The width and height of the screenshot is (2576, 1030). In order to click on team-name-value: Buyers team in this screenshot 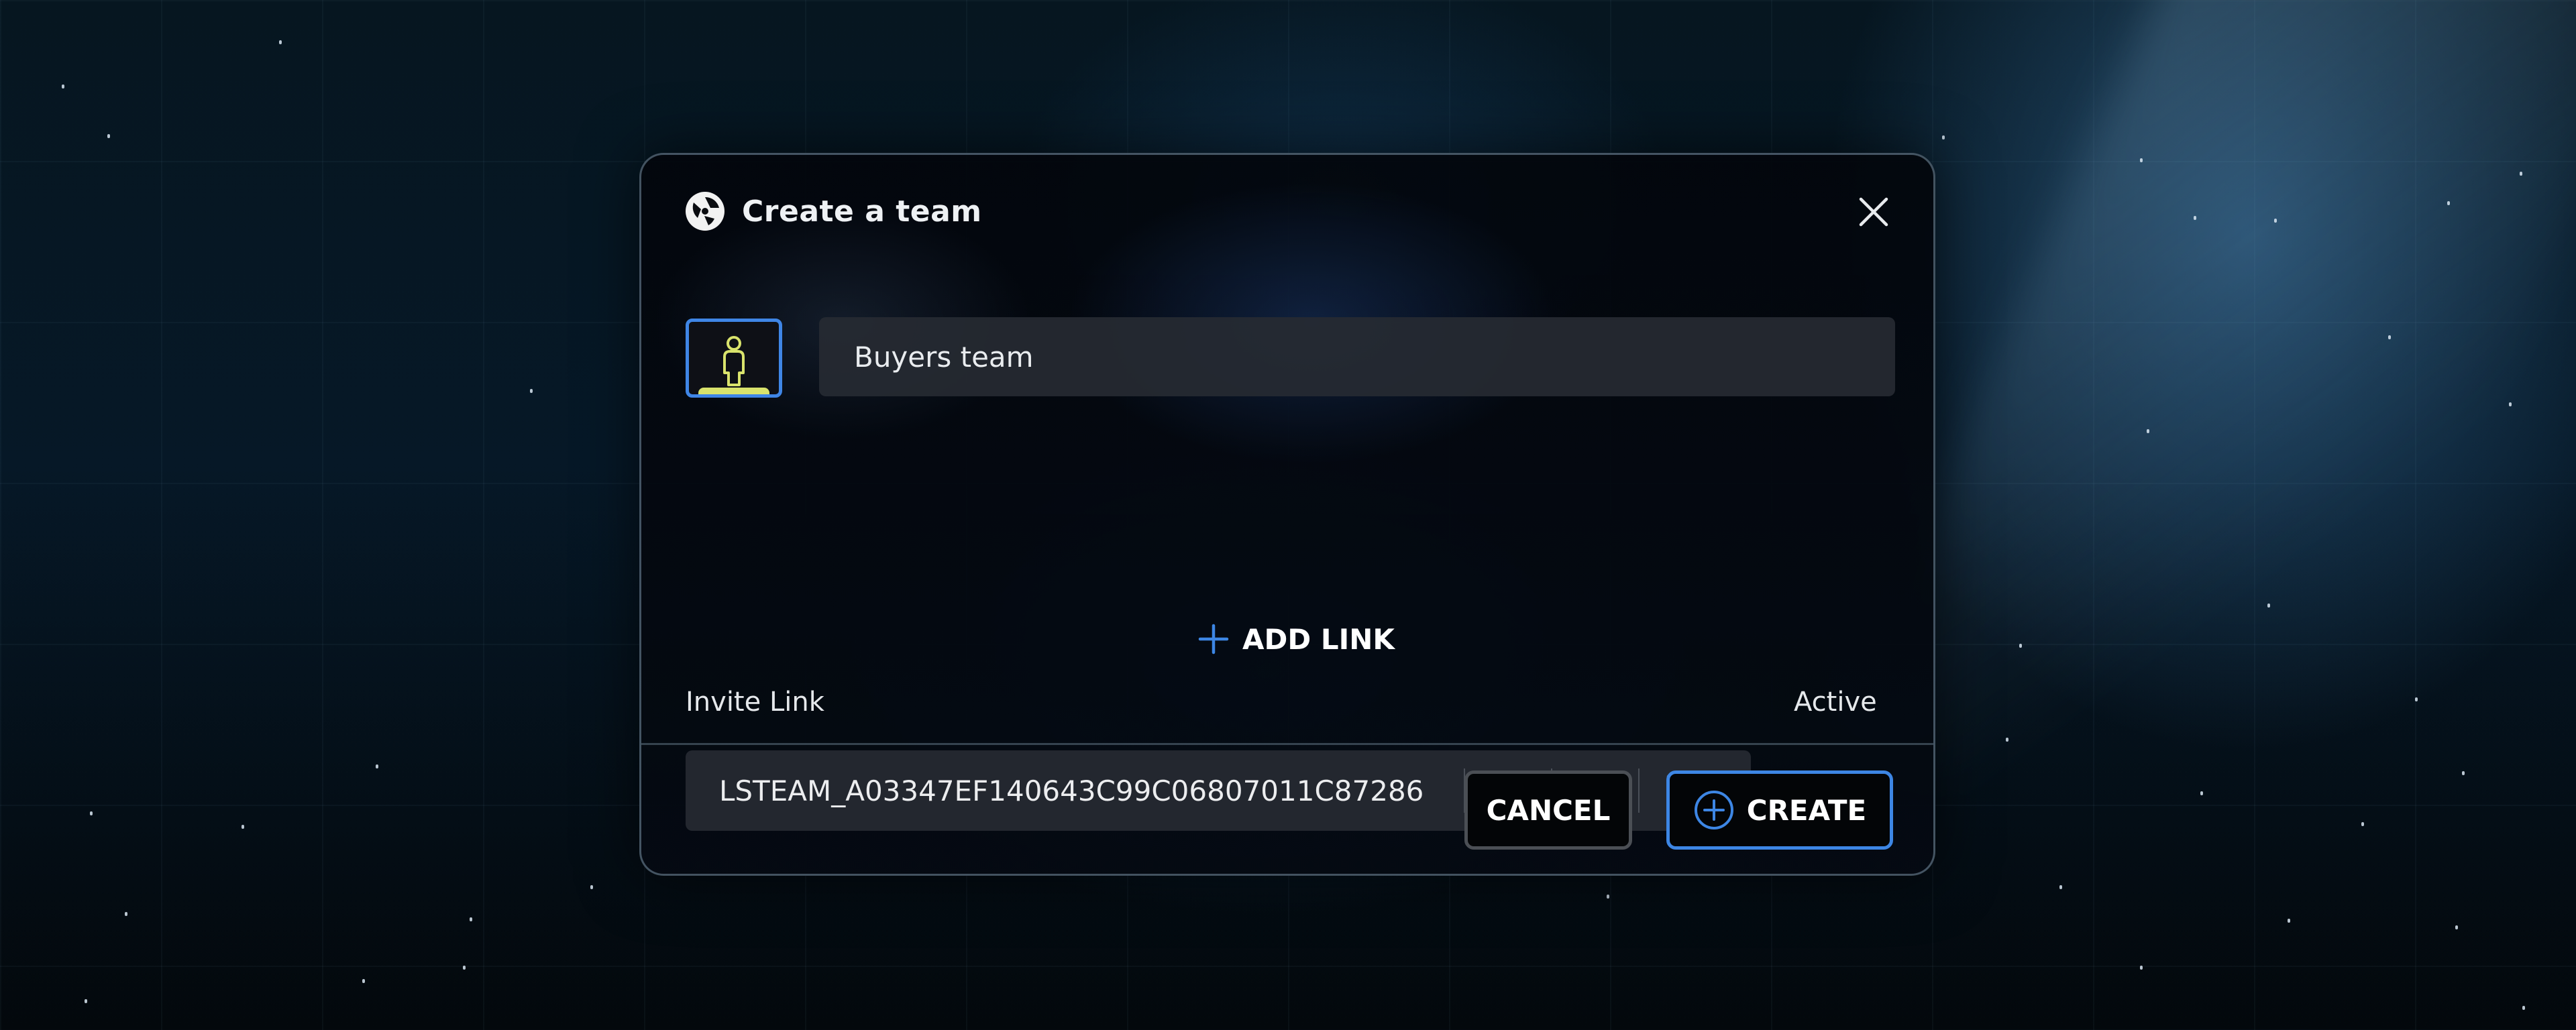, I will do `click(944, 357)`.